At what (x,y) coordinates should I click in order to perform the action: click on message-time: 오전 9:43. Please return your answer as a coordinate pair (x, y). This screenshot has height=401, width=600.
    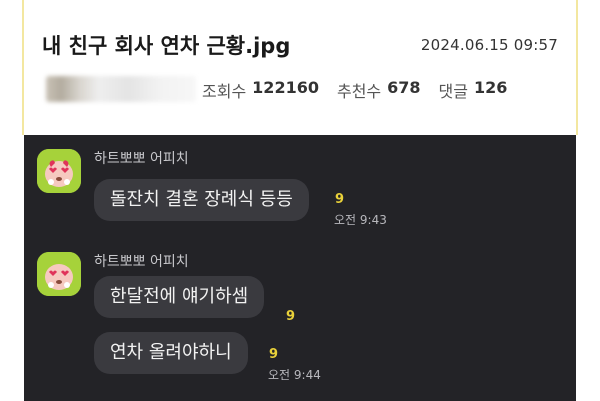
    Looking at the image, I should click on (360, 220).